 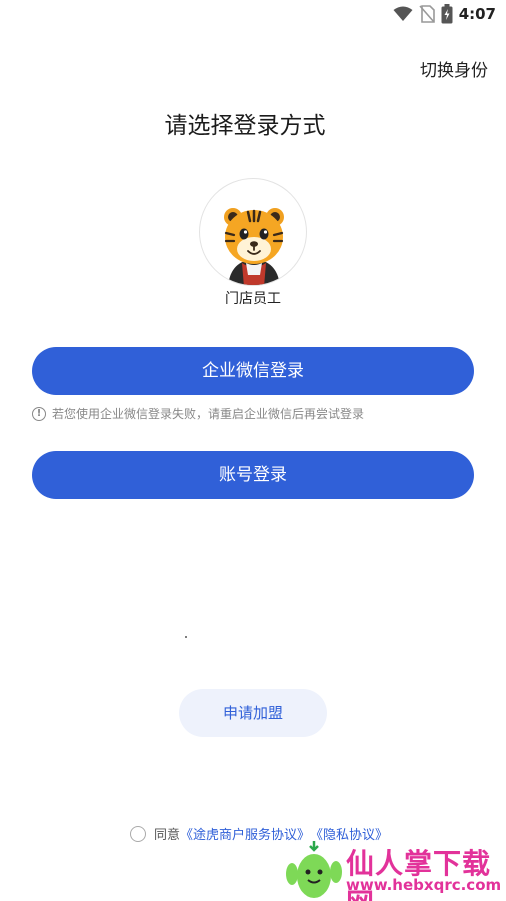 What do you see at coordinates (253, 14) in the screenshot?
I see `status-bar: 4:07` at bounding box center [253, 14].